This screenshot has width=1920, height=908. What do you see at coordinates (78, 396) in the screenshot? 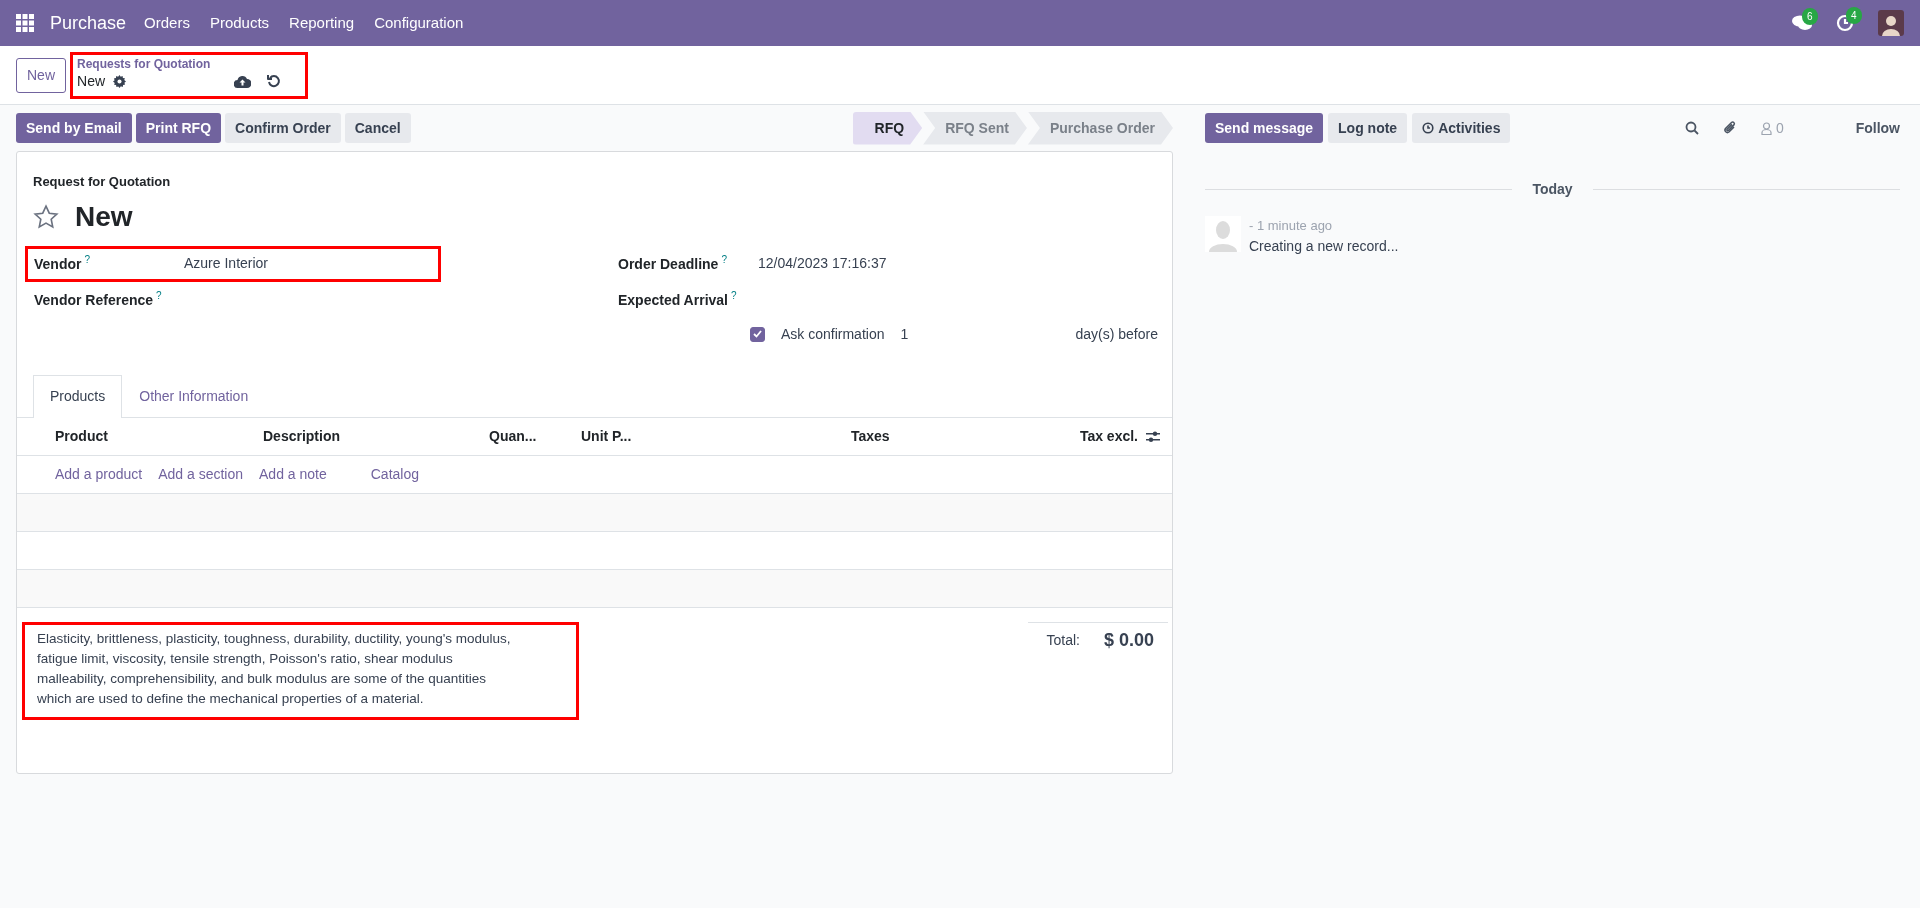
I see `form-tab: Products` at bounding box center [78, 396].